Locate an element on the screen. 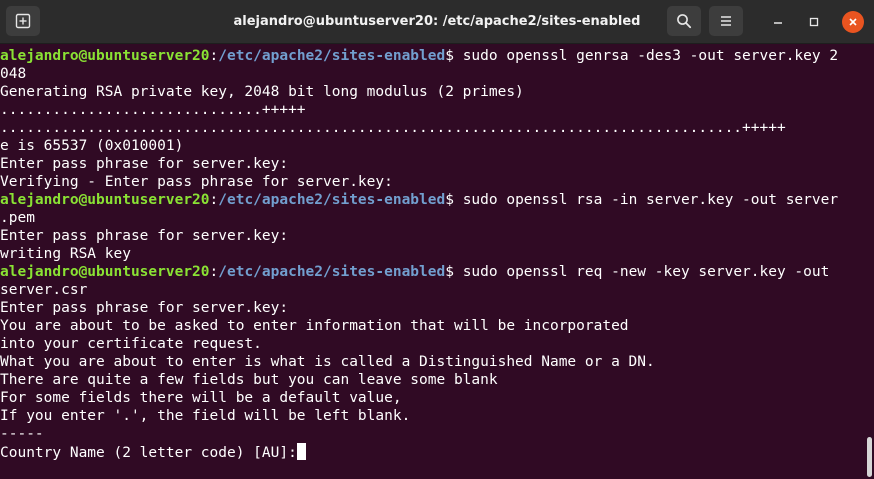  maximize-button is located at coordinates (814, 22).